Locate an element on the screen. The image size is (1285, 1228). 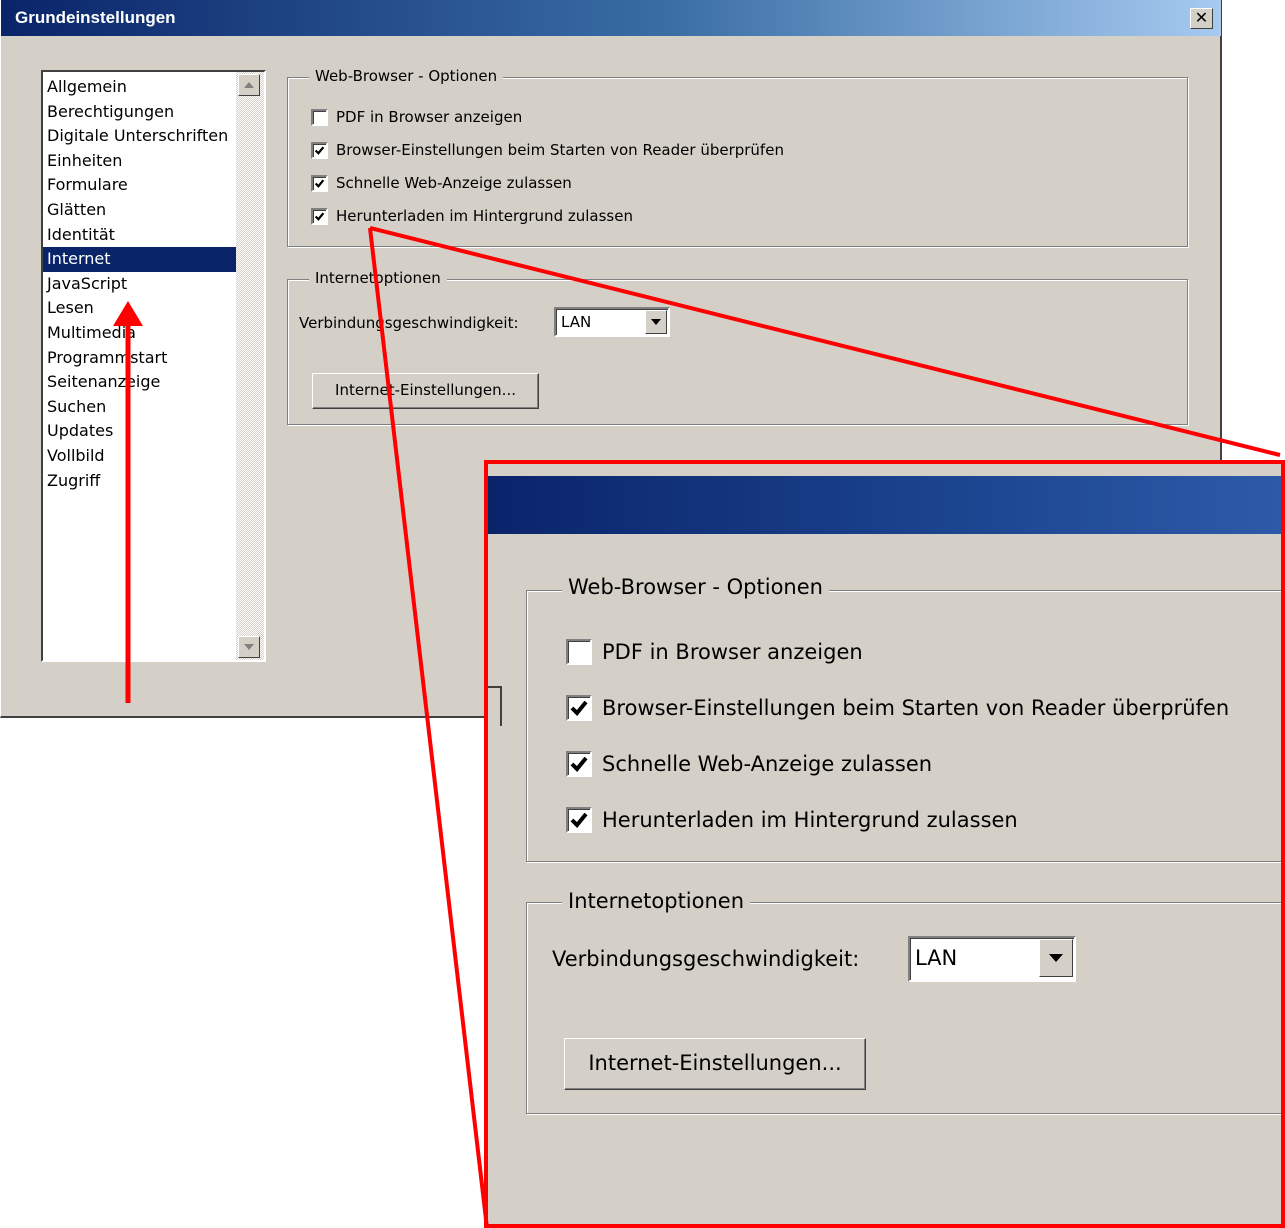
zoom-connection-speed-dropdown-button is located at coordinates (1056, 958).